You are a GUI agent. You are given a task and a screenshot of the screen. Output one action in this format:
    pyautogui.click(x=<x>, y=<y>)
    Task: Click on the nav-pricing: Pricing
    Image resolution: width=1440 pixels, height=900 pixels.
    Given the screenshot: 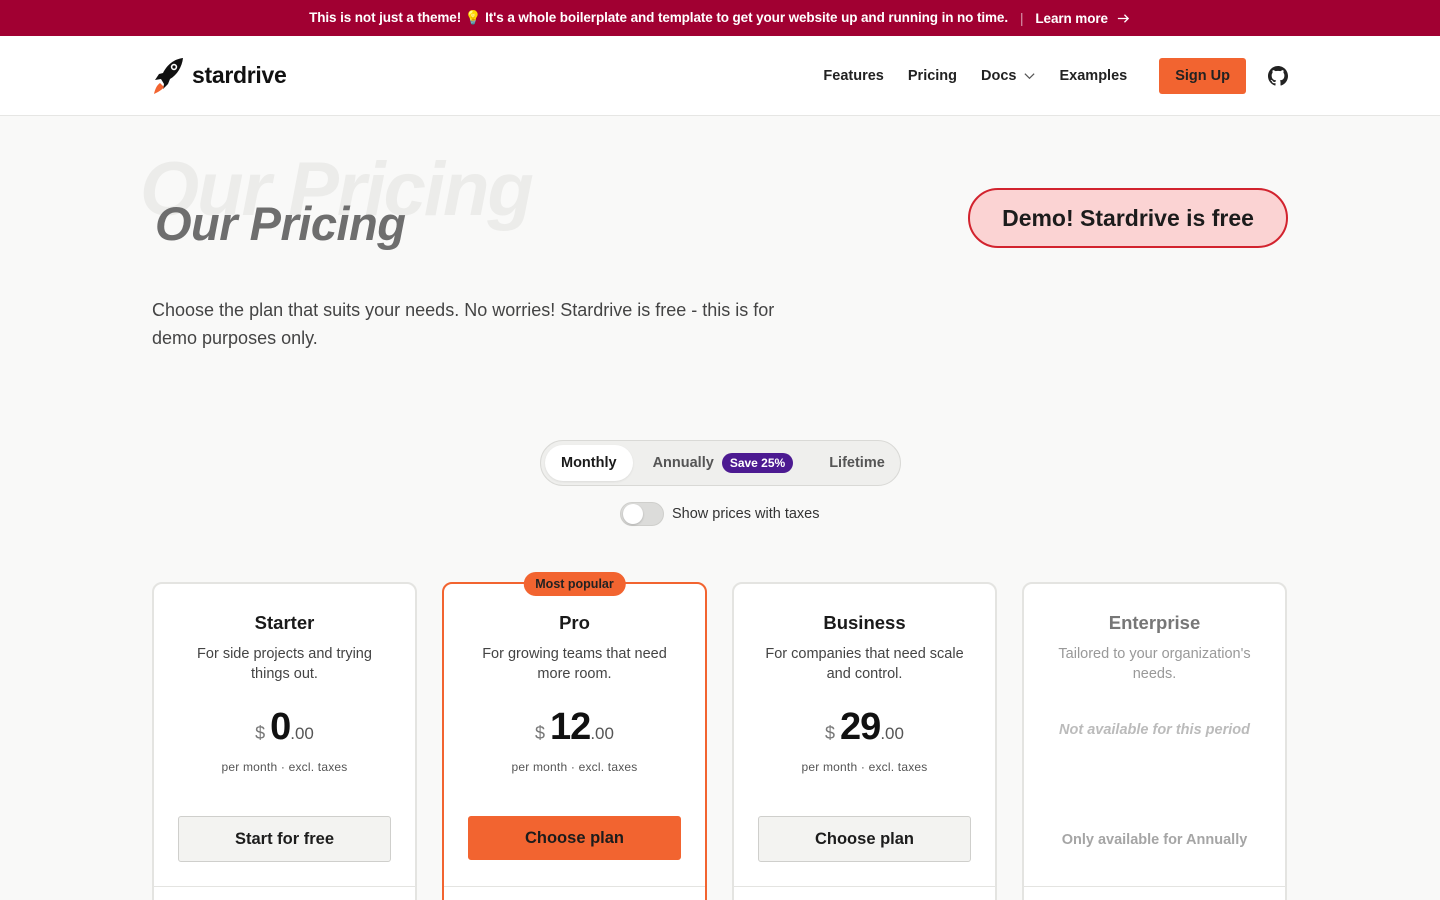 What is the action you would take?
    pyautogui.click(x=932, y=76)
    